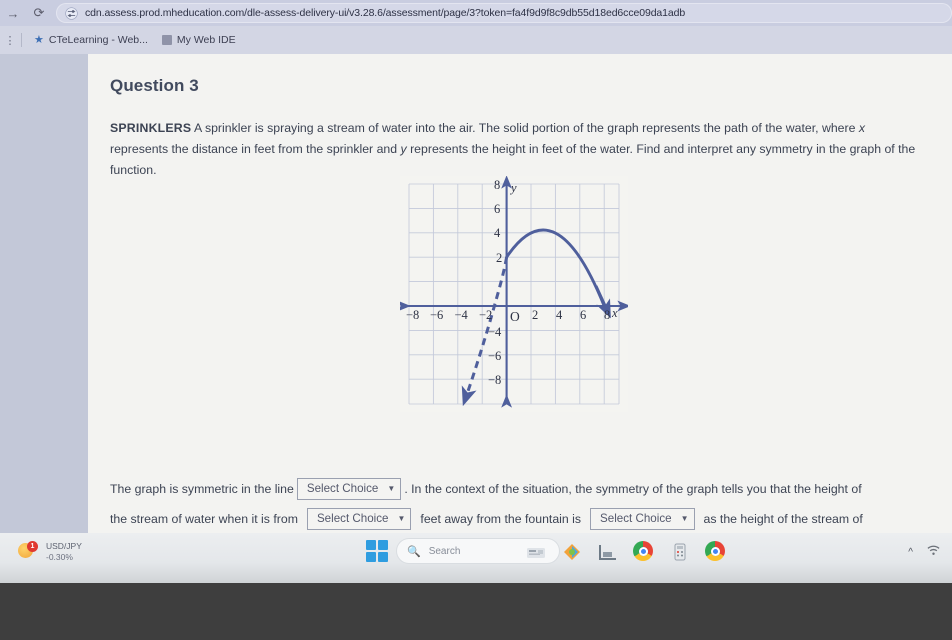 The width and height of the screenshot is (952, 640). What do you see at coordinates (535, 315) in the screenshot?
I see `xtick-2: 2` at bounding box center [535, 315].